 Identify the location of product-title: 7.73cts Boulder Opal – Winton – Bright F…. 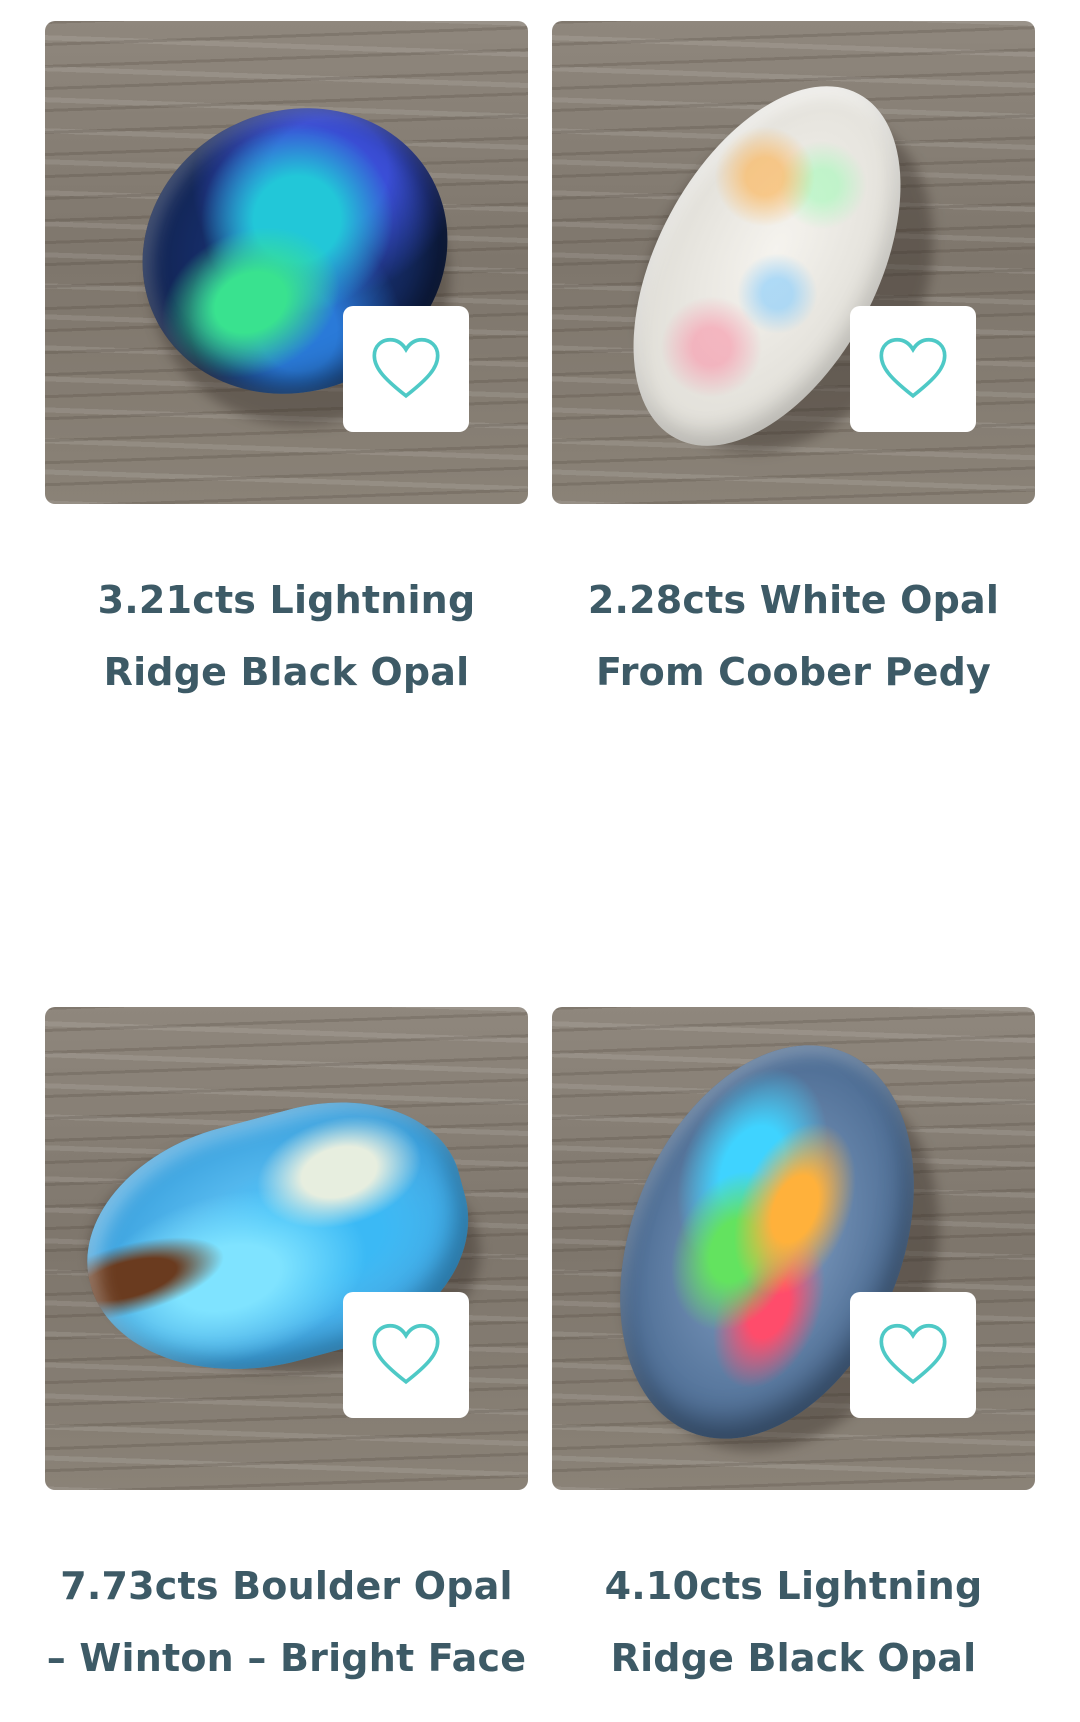
(286, 1622).